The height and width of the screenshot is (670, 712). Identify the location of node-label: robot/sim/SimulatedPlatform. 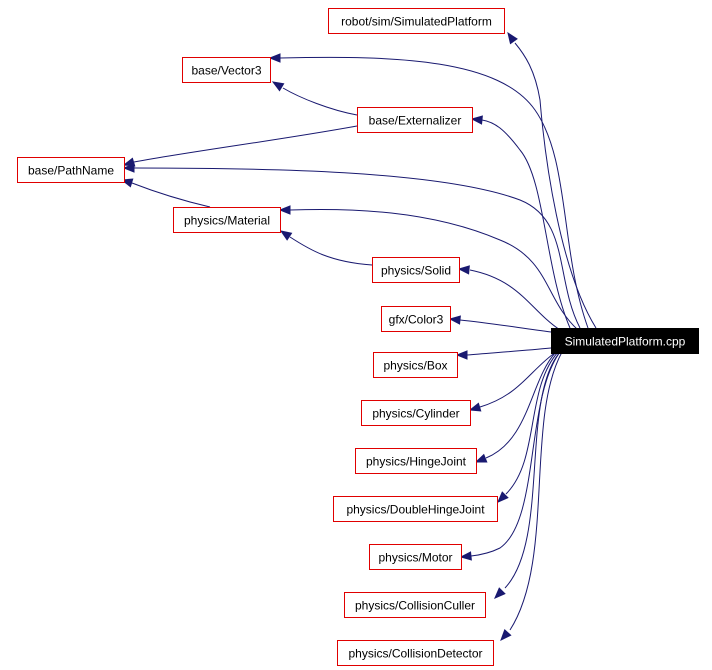
(416, 22).